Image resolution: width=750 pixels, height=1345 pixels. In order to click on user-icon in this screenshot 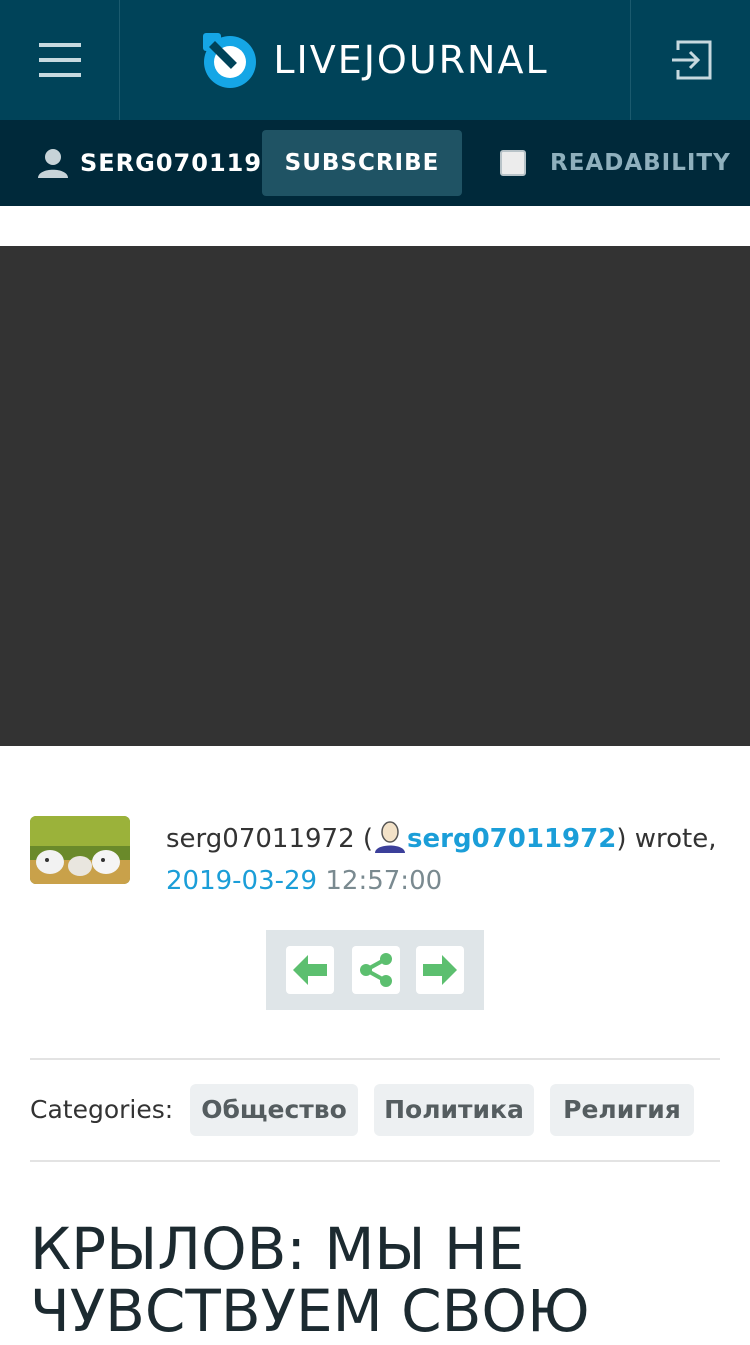, I will do `click(53, 163)`.